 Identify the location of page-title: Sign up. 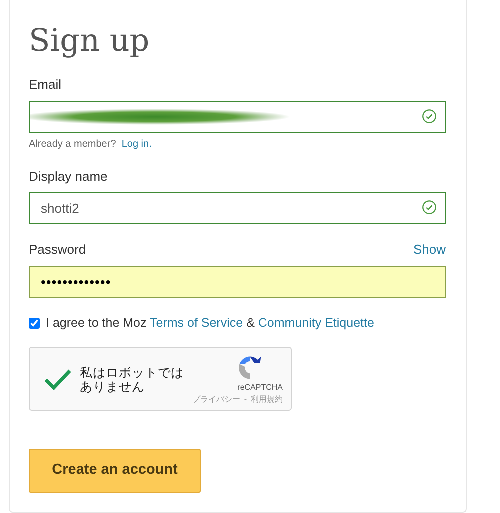
(90, 41).